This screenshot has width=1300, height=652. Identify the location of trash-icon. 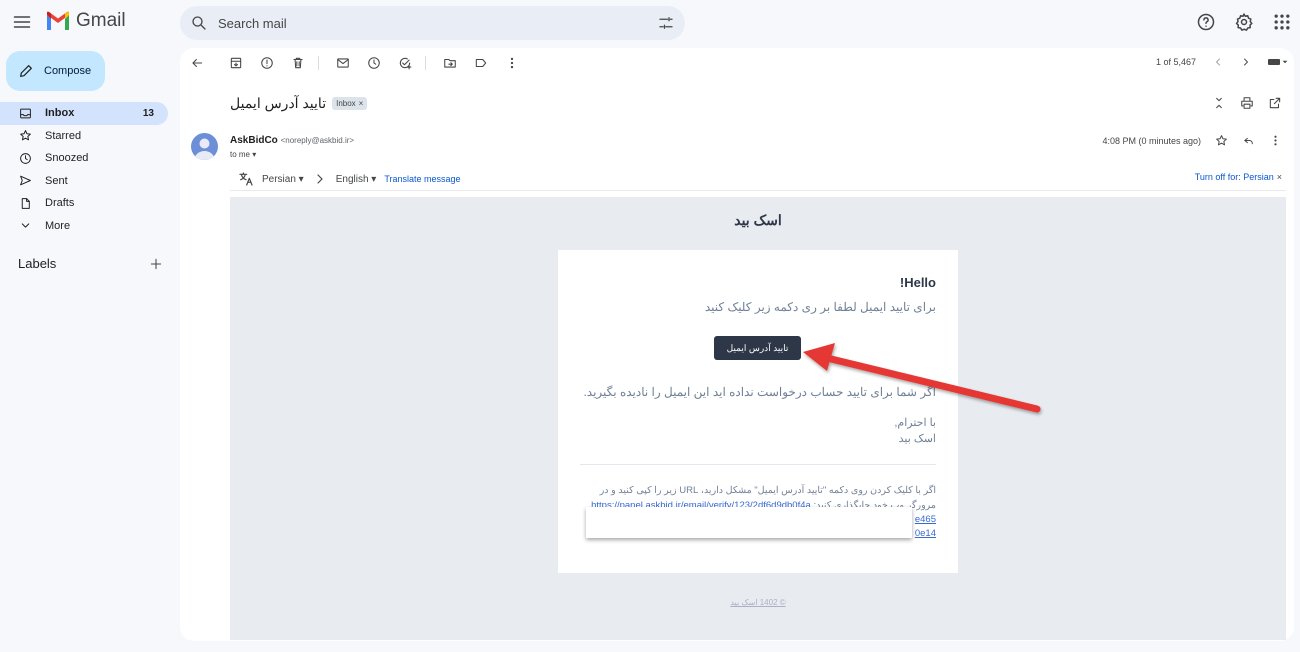
(298, 63).